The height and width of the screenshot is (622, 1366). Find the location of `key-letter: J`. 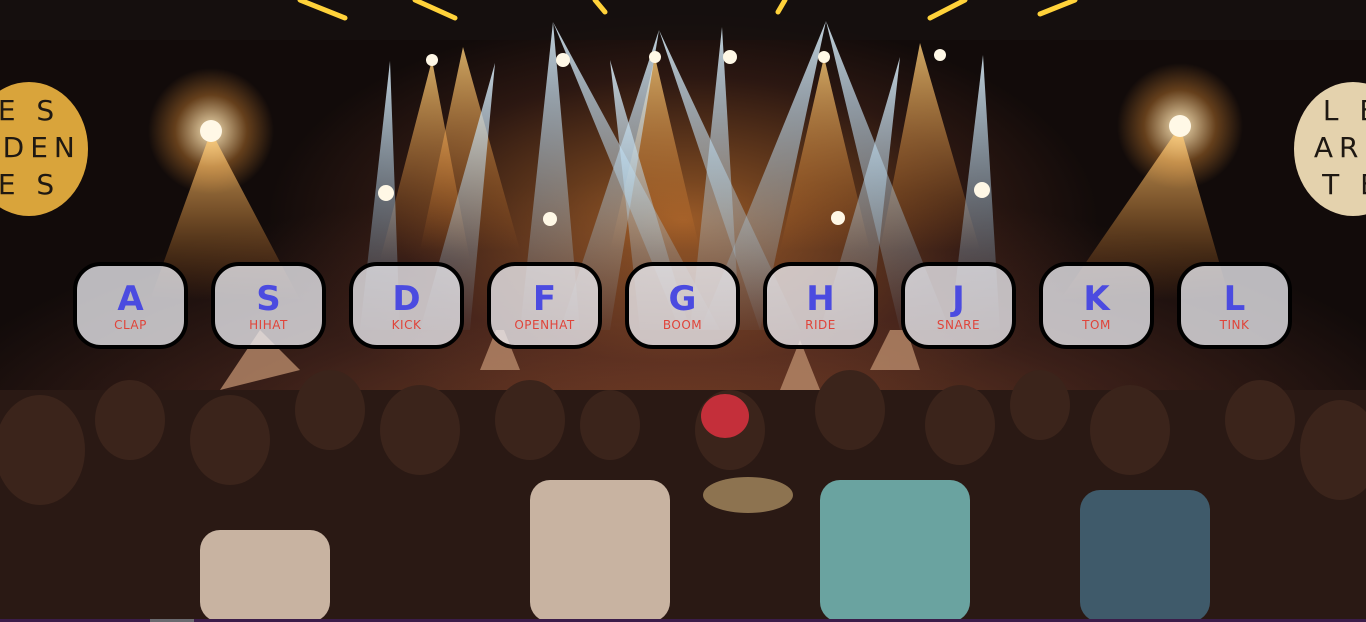

key-letter: J is located at coordinates (958, 299).